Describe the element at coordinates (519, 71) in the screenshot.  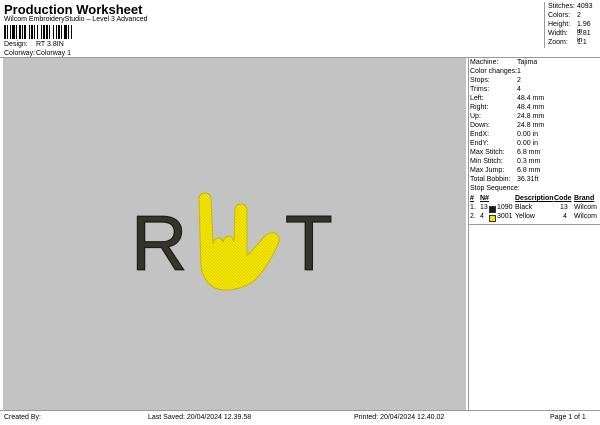
I see `info-value: 1` at that location.